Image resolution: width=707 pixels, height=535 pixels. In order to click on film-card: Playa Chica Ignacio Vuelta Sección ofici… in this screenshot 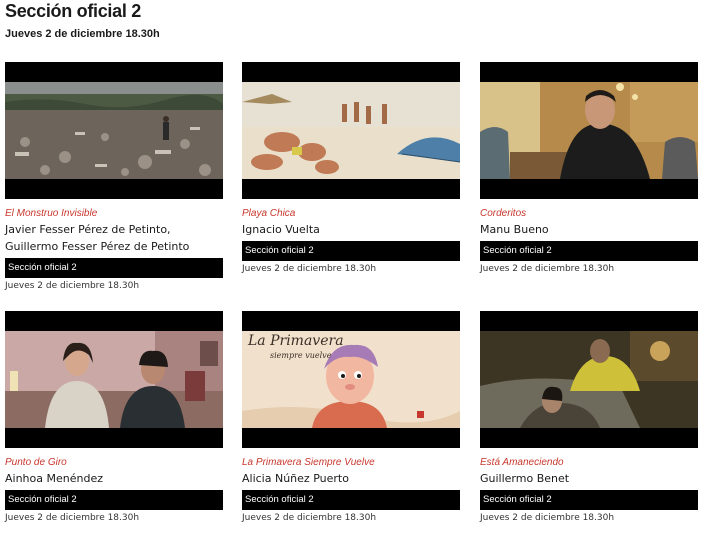, I will do `click(351, 168)`.